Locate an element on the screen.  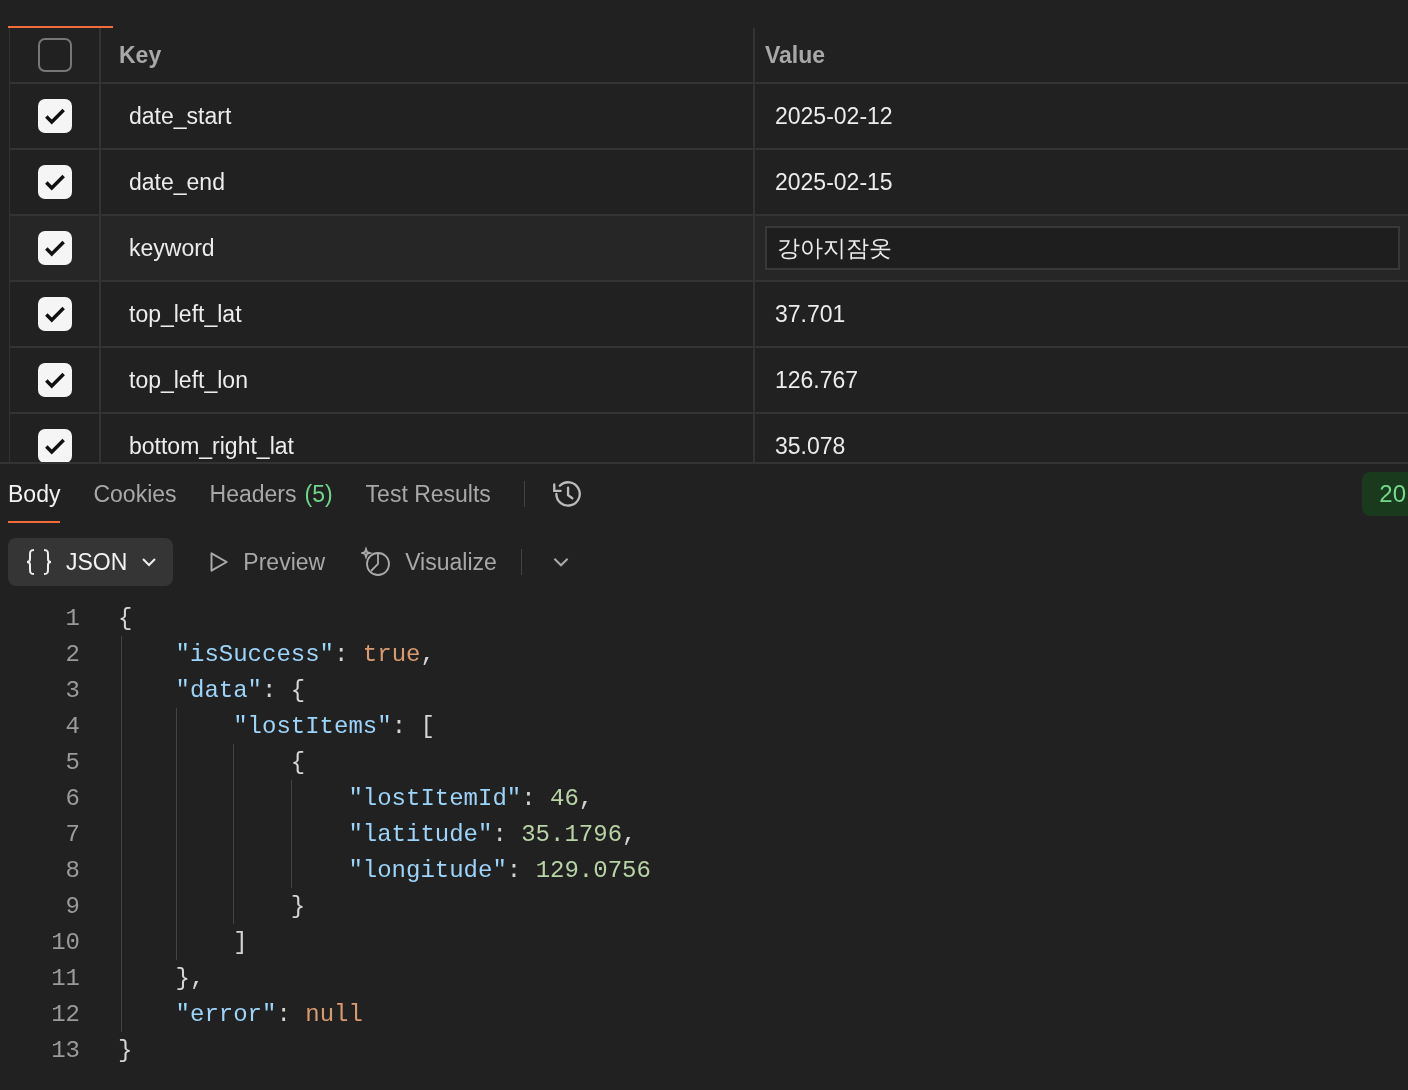
line-number: 5 is located at coordinates (72, 762).